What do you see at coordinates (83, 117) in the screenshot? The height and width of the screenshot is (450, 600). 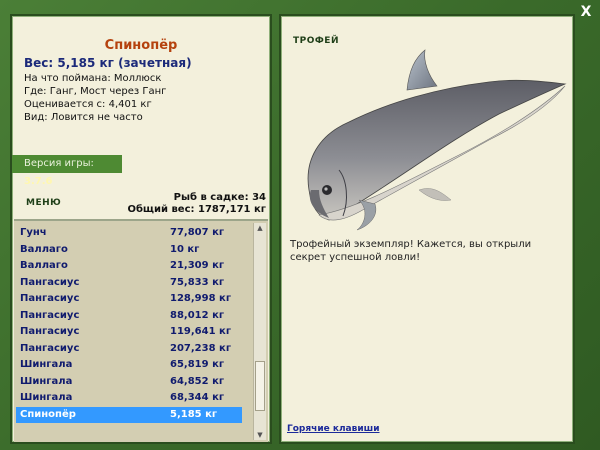 I see `fish-kind: Вид: Ловится не часто` at bounding box center [83, 117].